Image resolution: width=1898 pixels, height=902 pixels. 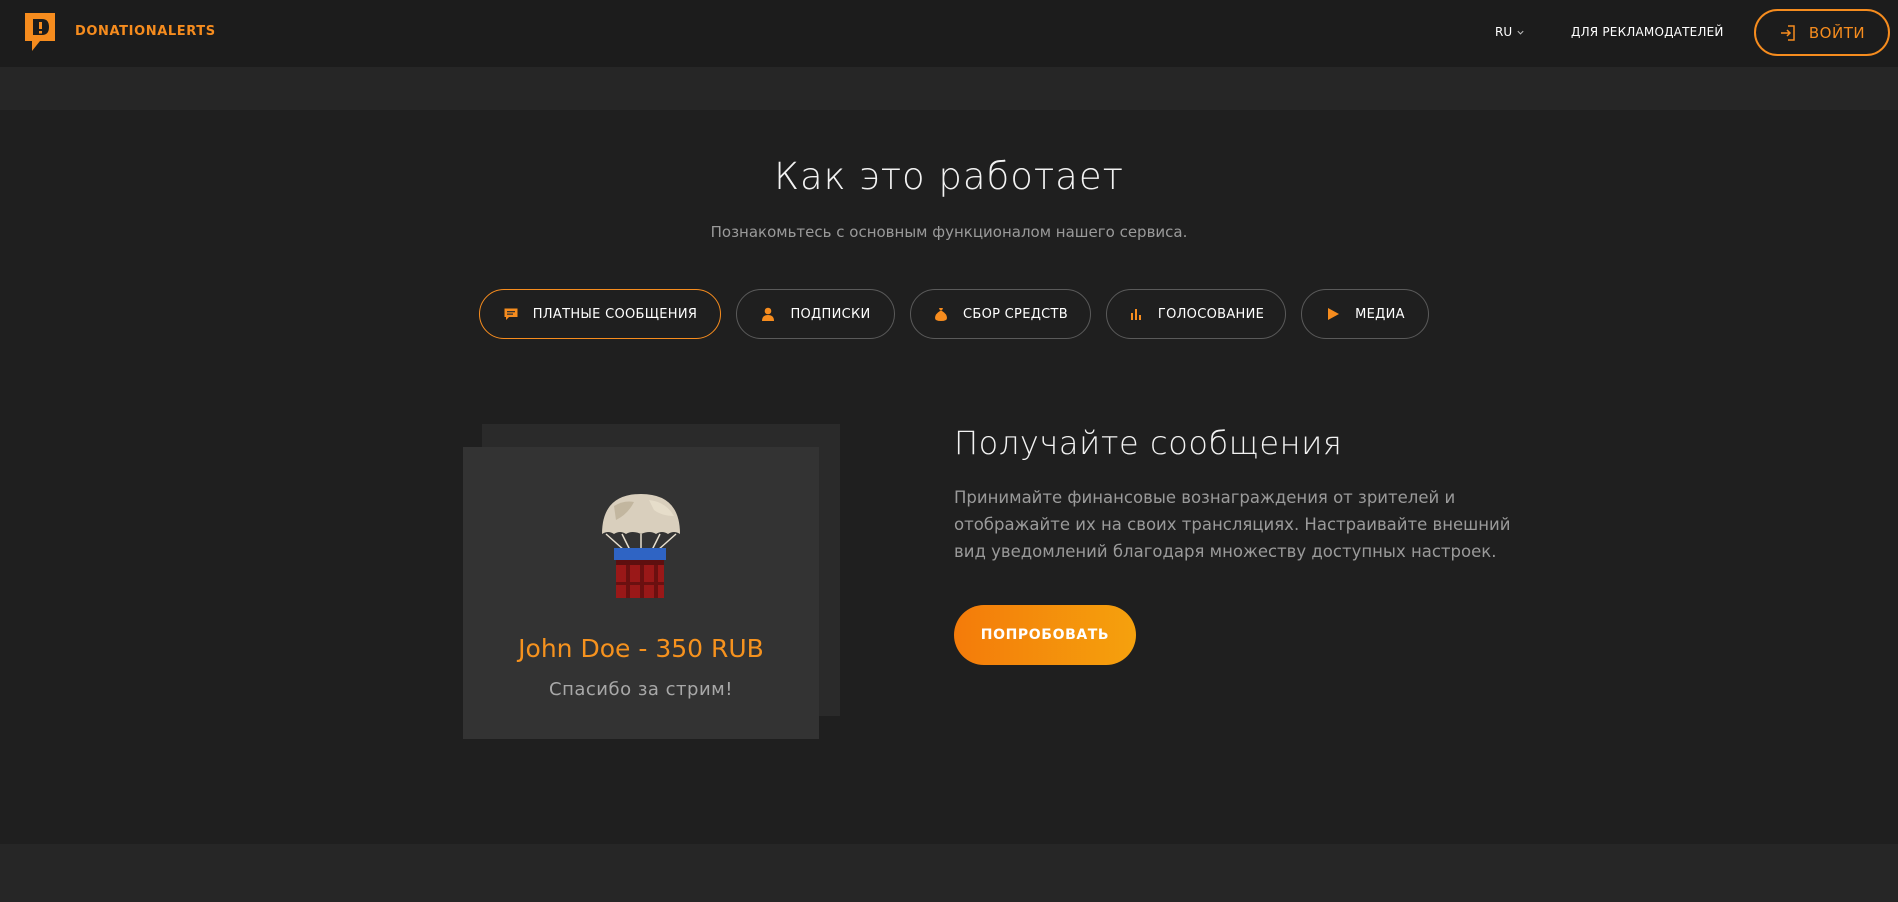 What do you see at coordinates (949, 88) in the screenshot?
I see `header-band` at bounding box center [949, 88].